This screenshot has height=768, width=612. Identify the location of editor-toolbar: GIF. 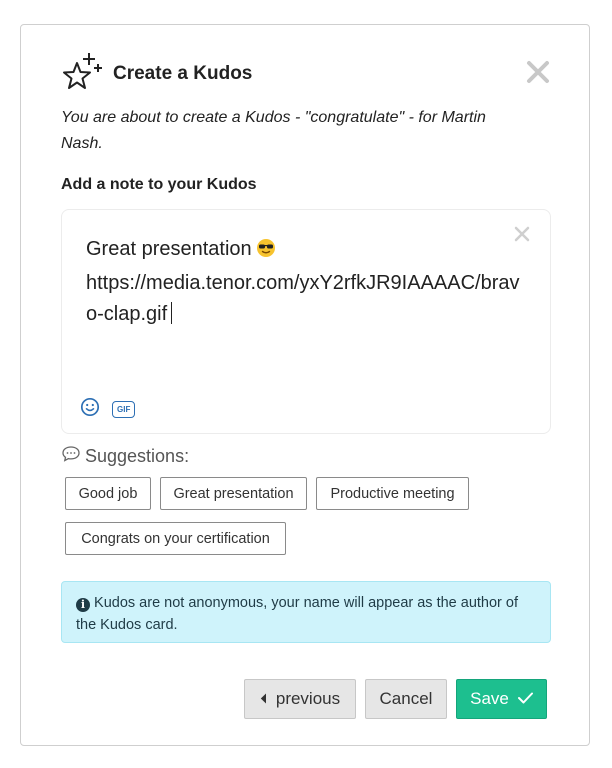
(108, 409).